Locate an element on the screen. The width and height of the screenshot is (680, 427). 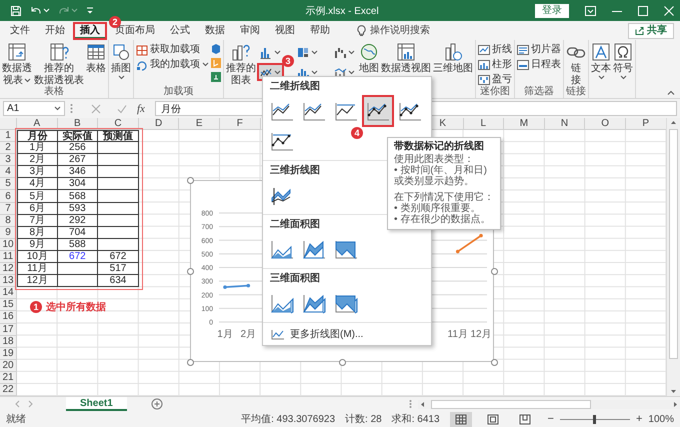
ribbon-tab: 开始 is located at coordinates (55, 30).